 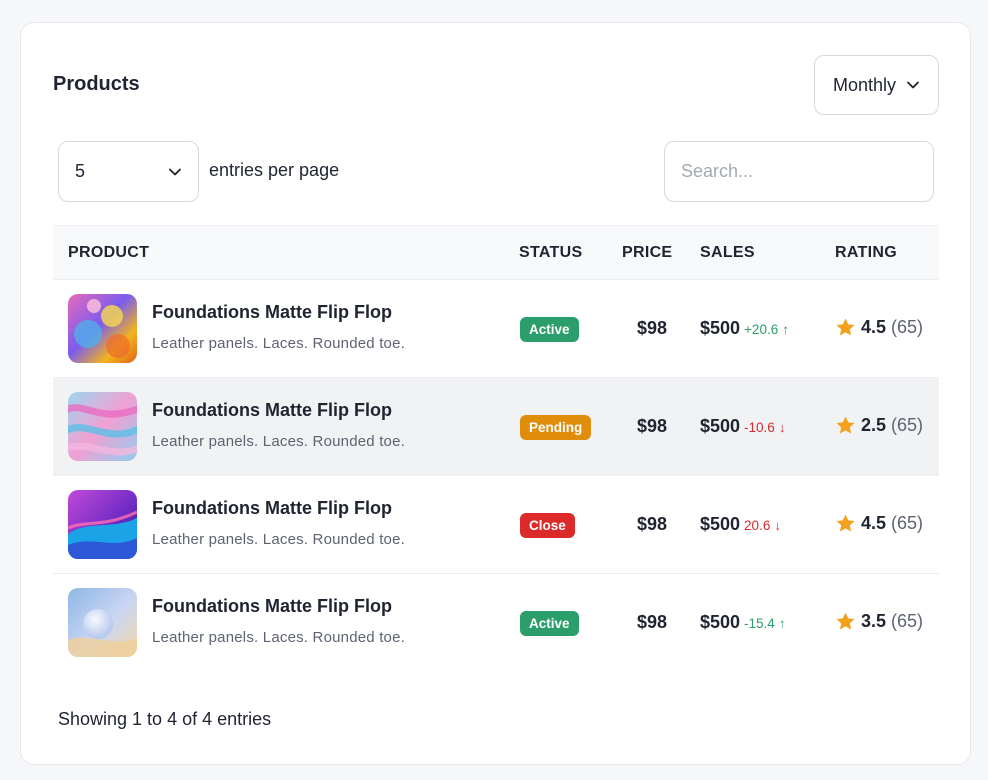 What do you see at coordinates (743, 622) in the screenshot?
I see `sales-cell: $500 -15.4 ↑` at bounding box center [743, 622].